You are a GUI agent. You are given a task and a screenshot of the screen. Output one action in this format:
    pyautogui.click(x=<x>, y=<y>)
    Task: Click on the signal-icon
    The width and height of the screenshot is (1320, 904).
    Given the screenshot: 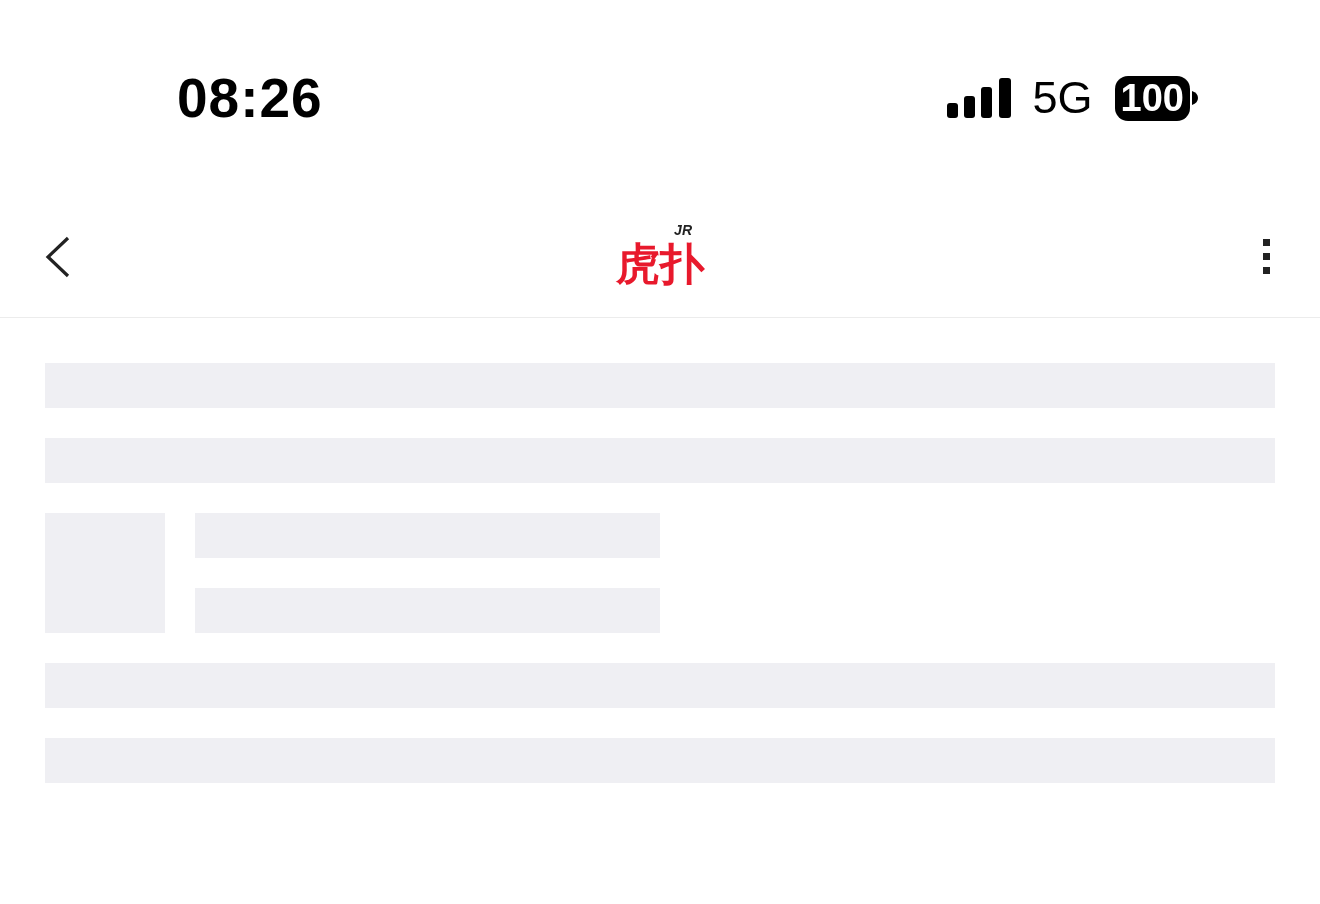 What is the action you would take?
    pyautogui.click(x=978, y=98)
    